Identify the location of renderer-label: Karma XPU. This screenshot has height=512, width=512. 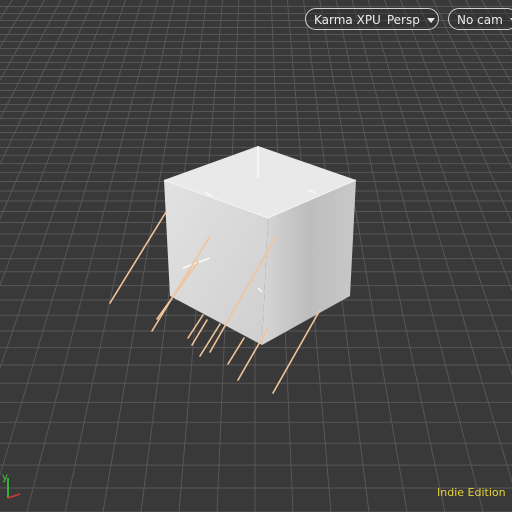
(347, 20).